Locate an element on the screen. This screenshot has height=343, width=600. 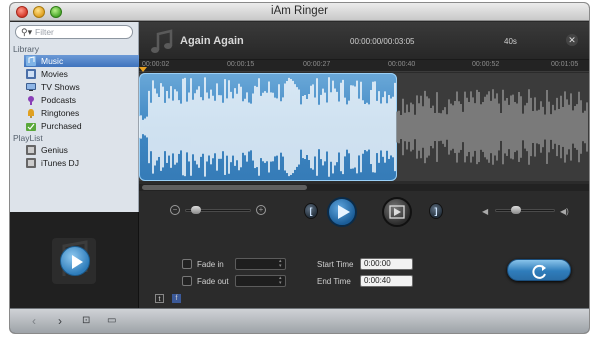
end-time-value: 0:00:40 is located at coordinates (377, 280).